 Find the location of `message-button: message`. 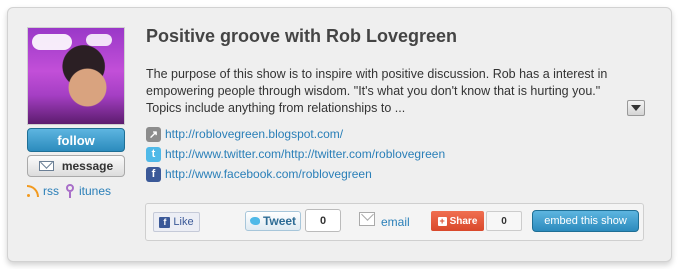

message-button: message is located at coordinates (76, 166).